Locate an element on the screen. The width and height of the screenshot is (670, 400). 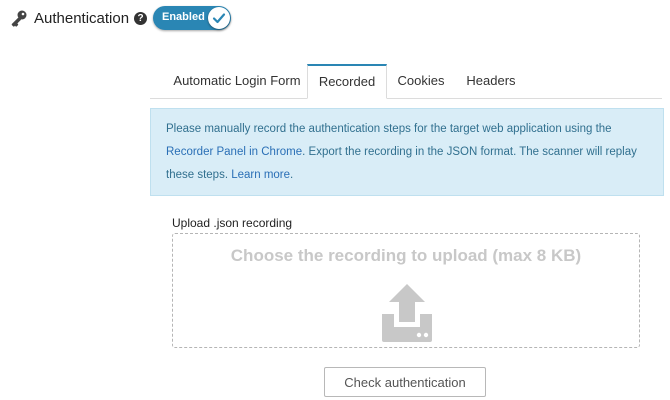
tab-automatic-login-form: Automatic Login Form is located at coordinates (237, 80).